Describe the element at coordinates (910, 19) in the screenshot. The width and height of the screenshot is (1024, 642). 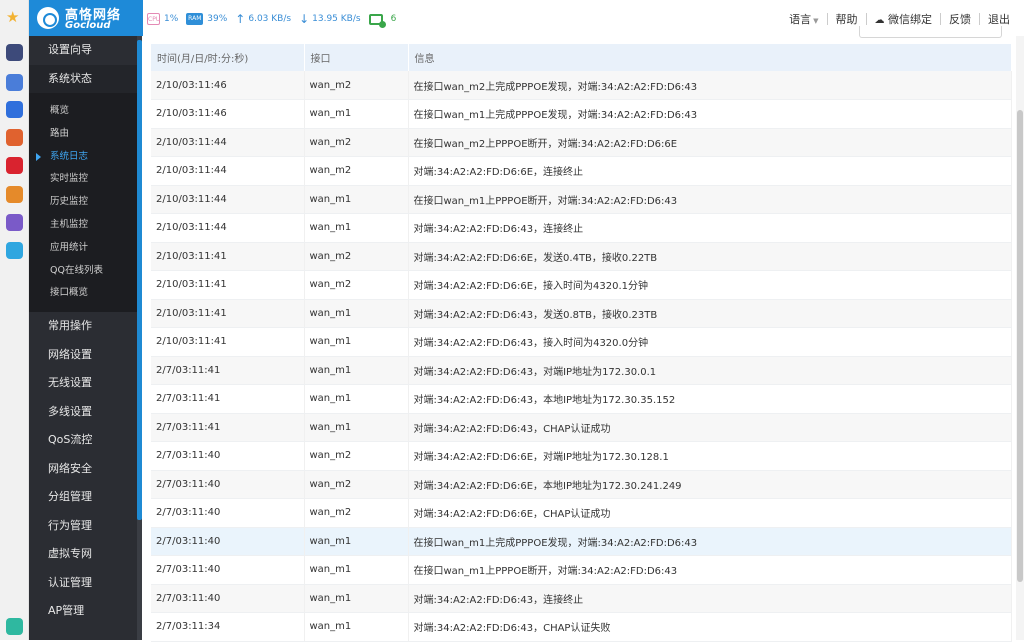
I see `wechat-bind-label: 微信绑定` at that location.